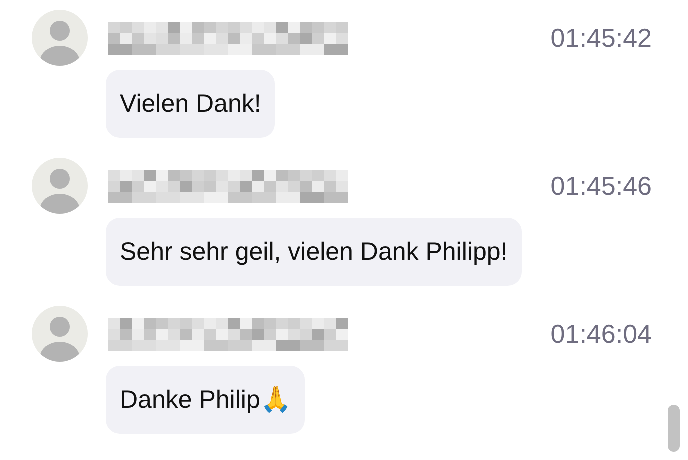  What do you see at coordinates (601, 334) in the screenshot?
I see `message-time: 01:46:04` at bounding box center [601, 334].